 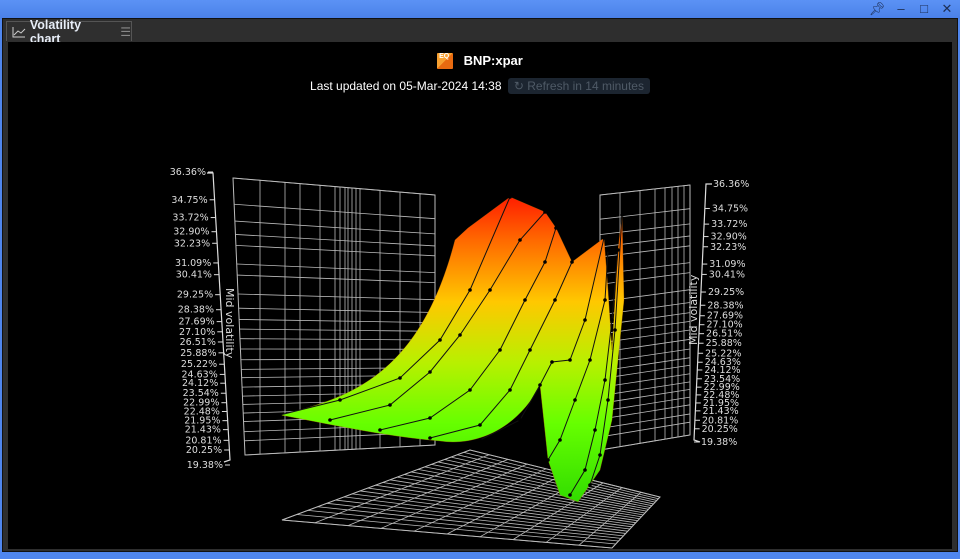 What do you see at coordinates (645, 317) in the screenshot?
I see `right-wall` at bounding box center [645, 317].